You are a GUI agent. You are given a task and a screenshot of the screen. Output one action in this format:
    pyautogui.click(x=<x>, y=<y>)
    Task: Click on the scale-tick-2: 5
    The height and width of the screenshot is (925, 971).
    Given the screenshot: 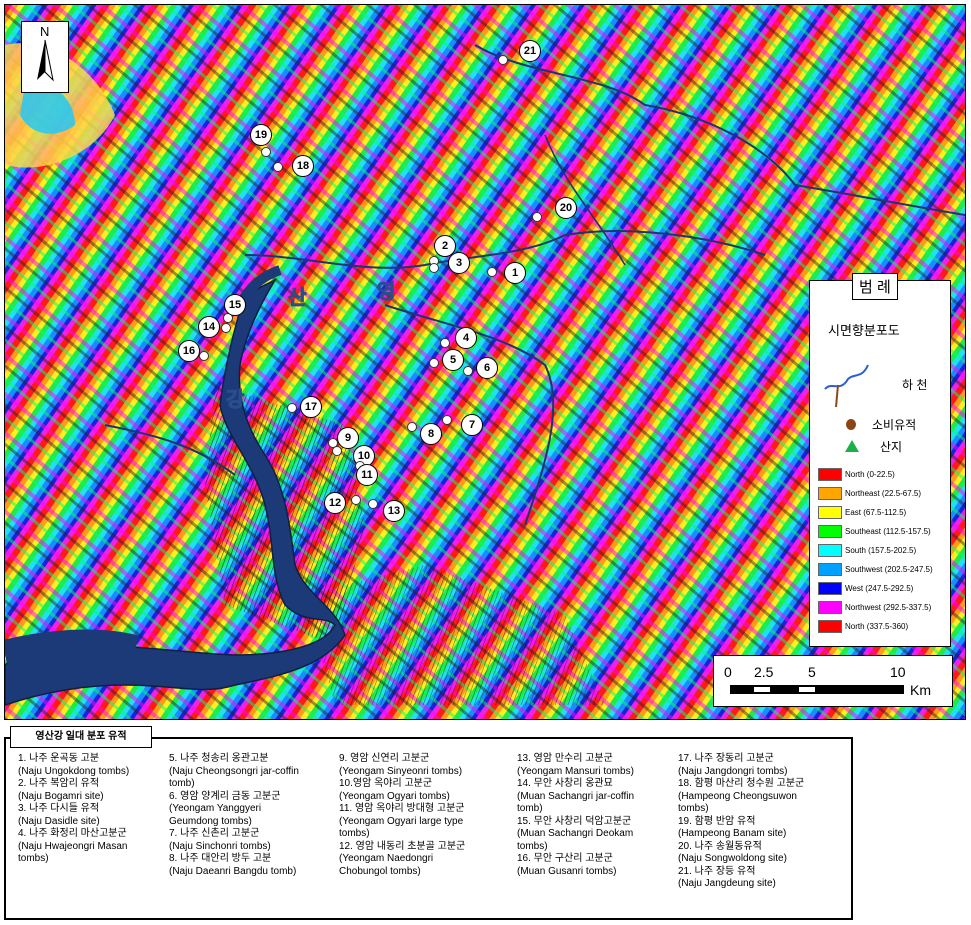 What is the action you would take?
    pyautogui.click(x=812, y=672)
    